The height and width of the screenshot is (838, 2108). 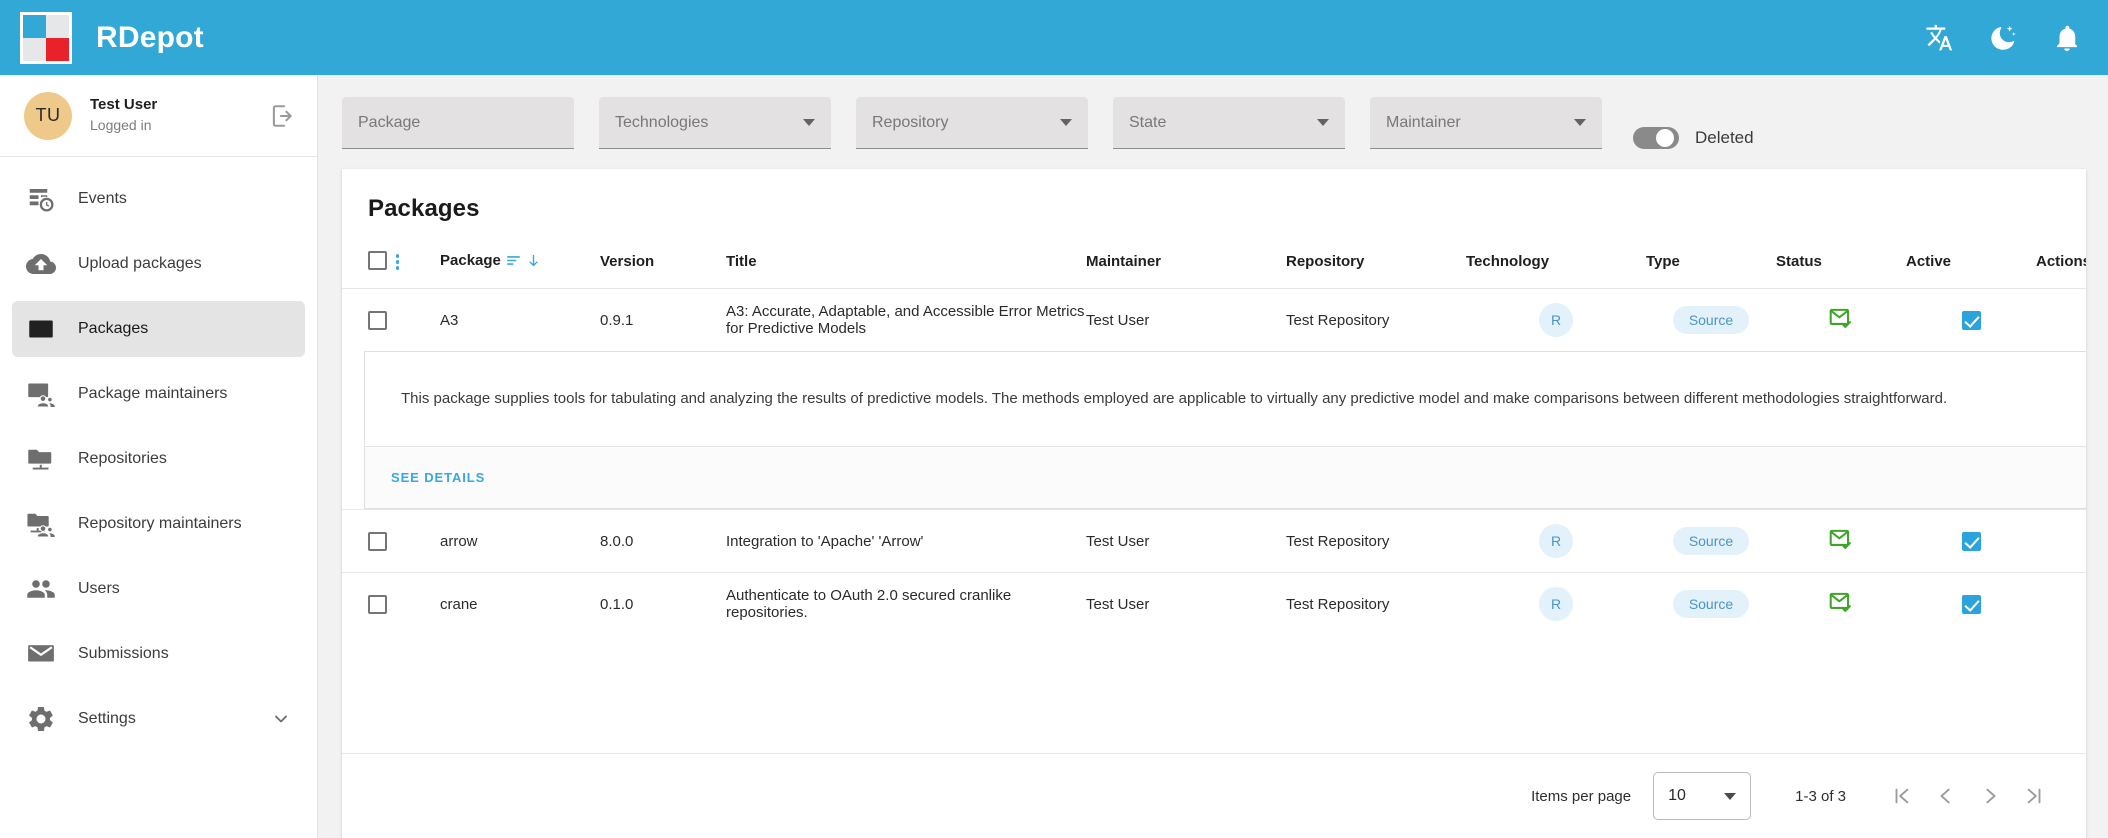 What do you see at coordinates (1971, 256) in the screenshot?
I see `column-header-active: Active` at bounding box center [1971, 256].